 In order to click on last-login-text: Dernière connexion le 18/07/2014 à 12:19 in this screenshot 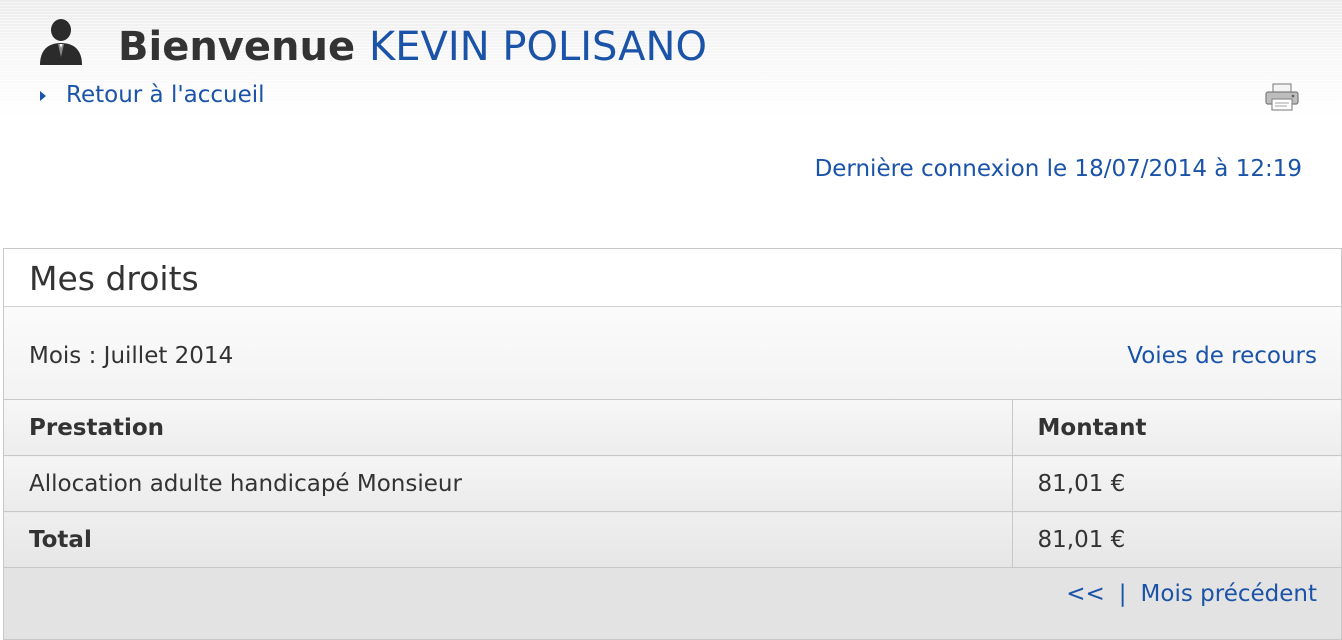, I will do `click(1058, 169)`.